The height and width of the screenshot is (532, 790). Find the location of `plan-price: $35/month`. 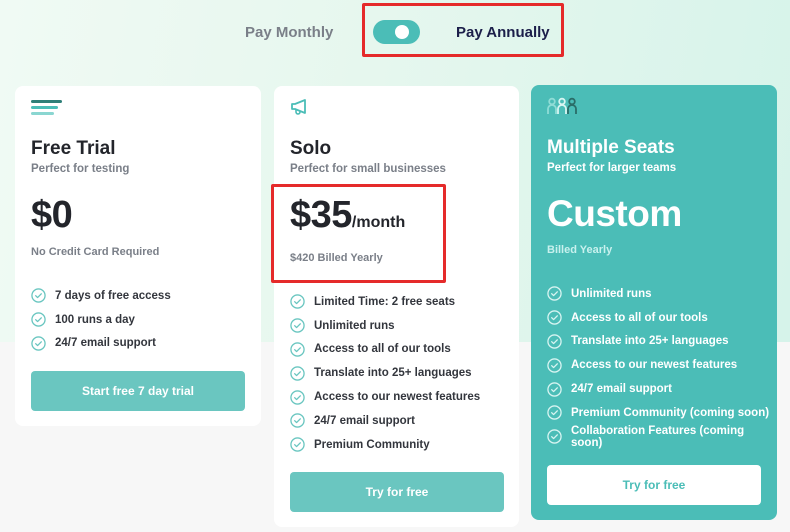

plan-price: $35/month is located at coordinates (347, 215).